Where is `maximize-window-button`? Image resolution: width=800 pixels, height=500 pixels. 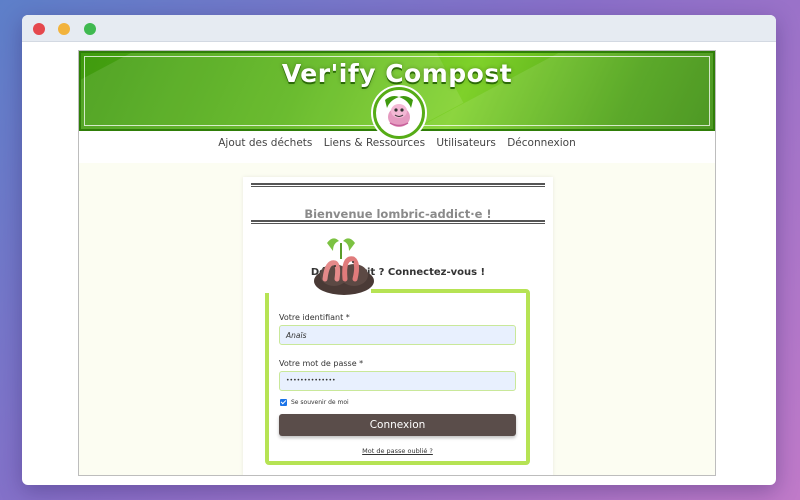
maximize-window-button is located at coordinates (90, 29).